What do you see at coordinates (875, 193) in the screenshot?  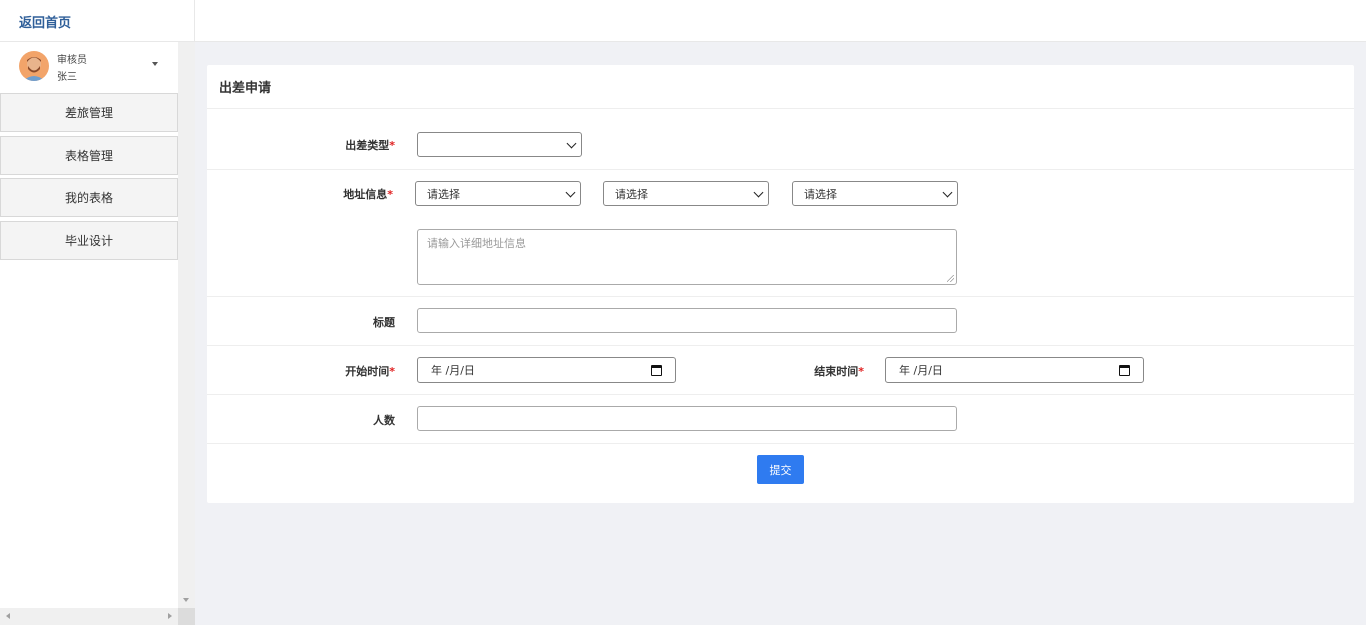 I see `district-select: 请选择` at bounding box center [875, 193].